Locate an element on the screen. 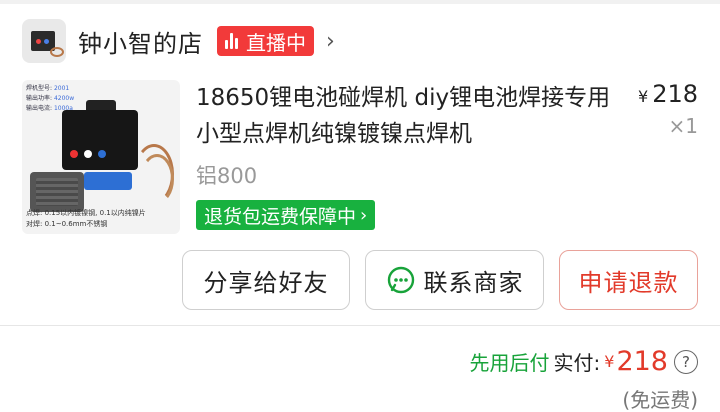 This screenshot has width=720, height=412. price-currency: ¥ is located at coordinates (643, 96).